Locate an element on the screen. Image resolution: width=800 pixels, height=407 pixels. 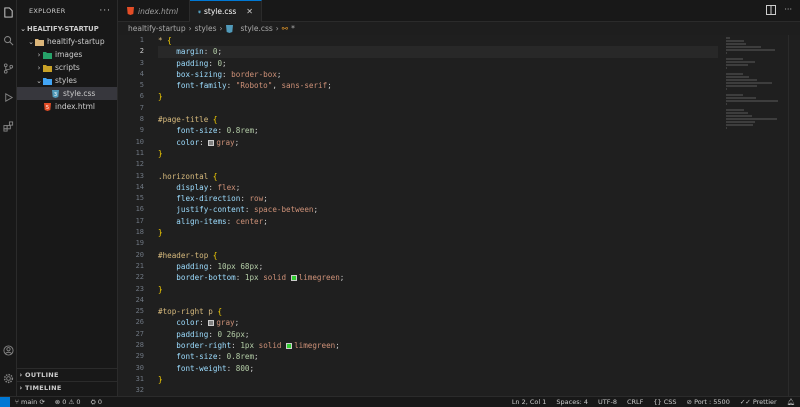
problems-indicator: ⊗ 0 ⚠ 0 is located at coordinates (68, 402).